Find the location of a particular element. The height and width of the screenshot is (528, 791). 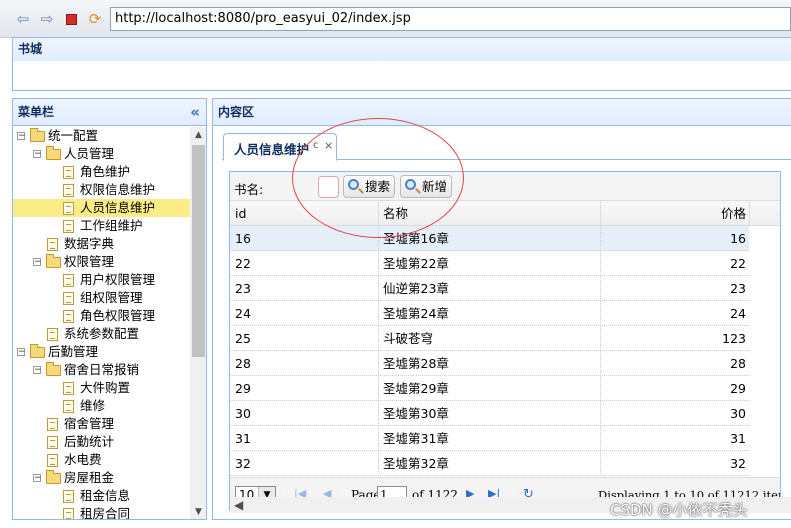

tree-node-label: 组权限管理 is located at coordinates (111, 297).